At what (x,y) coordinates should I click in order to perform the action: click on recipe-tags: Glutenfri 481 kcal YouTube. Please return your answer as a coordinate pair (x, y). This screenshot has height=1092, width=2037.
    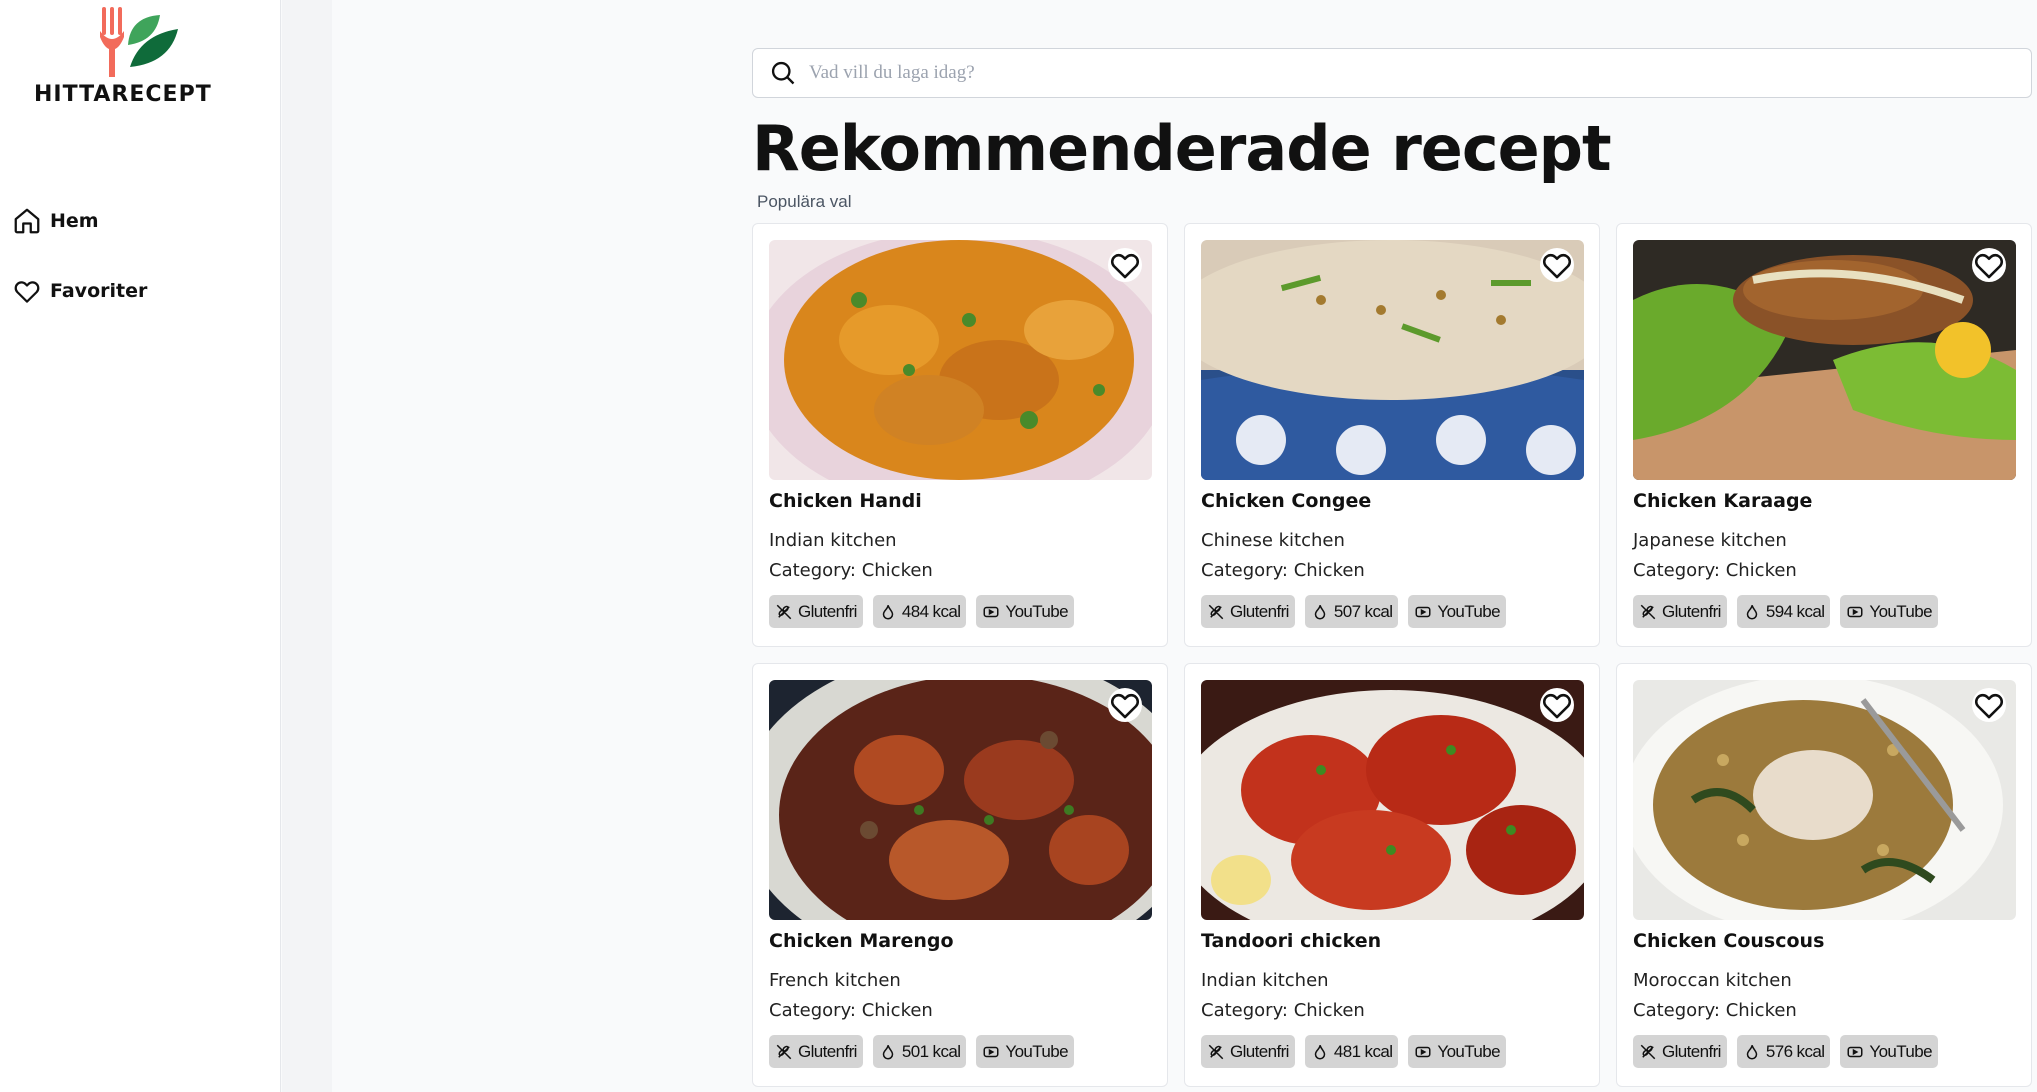
    Looking at the image, I should click on (1353, 1051).